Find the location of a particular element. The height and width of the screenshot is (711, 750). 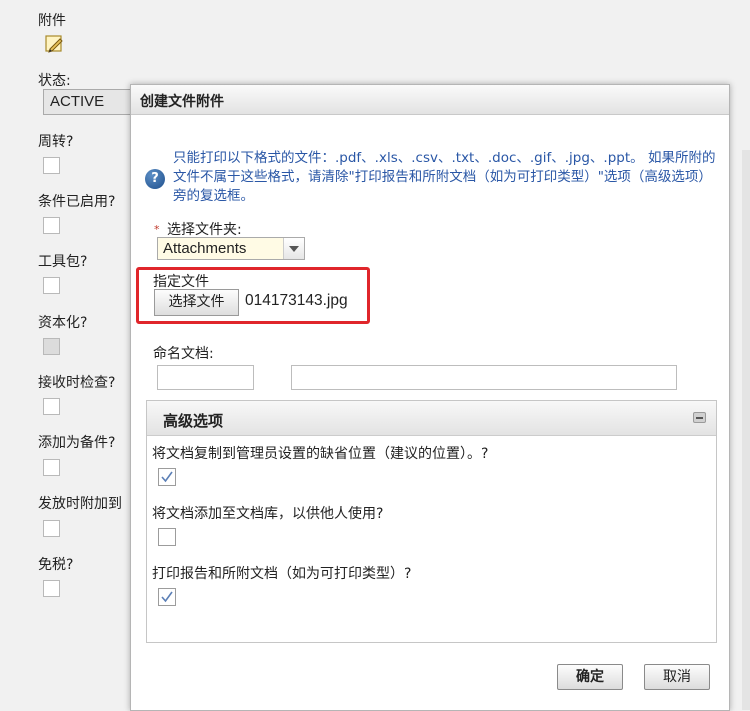

advanced-options-header: 高级选项 is located at coordinates (431, 418).